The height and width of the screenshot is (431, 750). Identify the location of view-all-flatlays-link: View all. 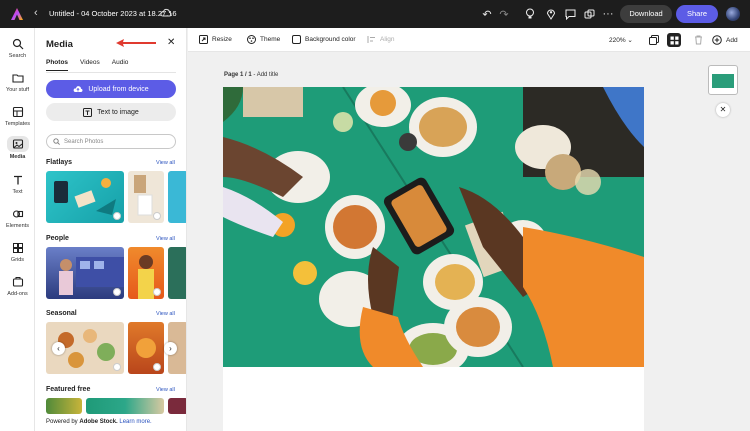
(165, 163).